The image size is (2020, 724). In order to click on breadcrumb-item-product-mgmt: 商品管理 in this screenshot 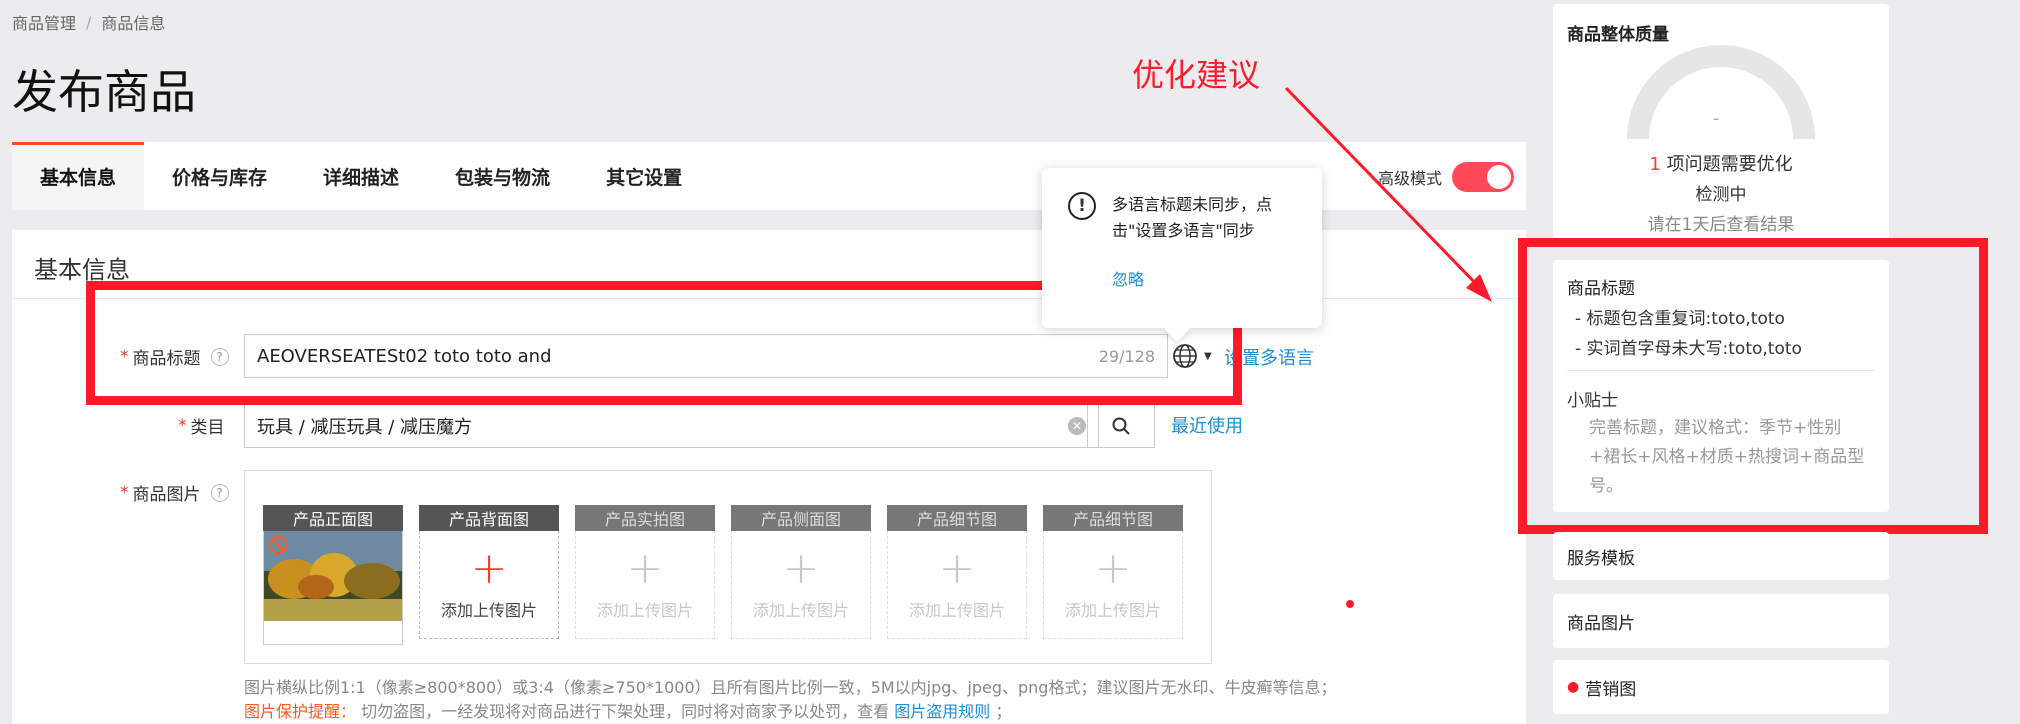, I will do `click(44, 22)`.